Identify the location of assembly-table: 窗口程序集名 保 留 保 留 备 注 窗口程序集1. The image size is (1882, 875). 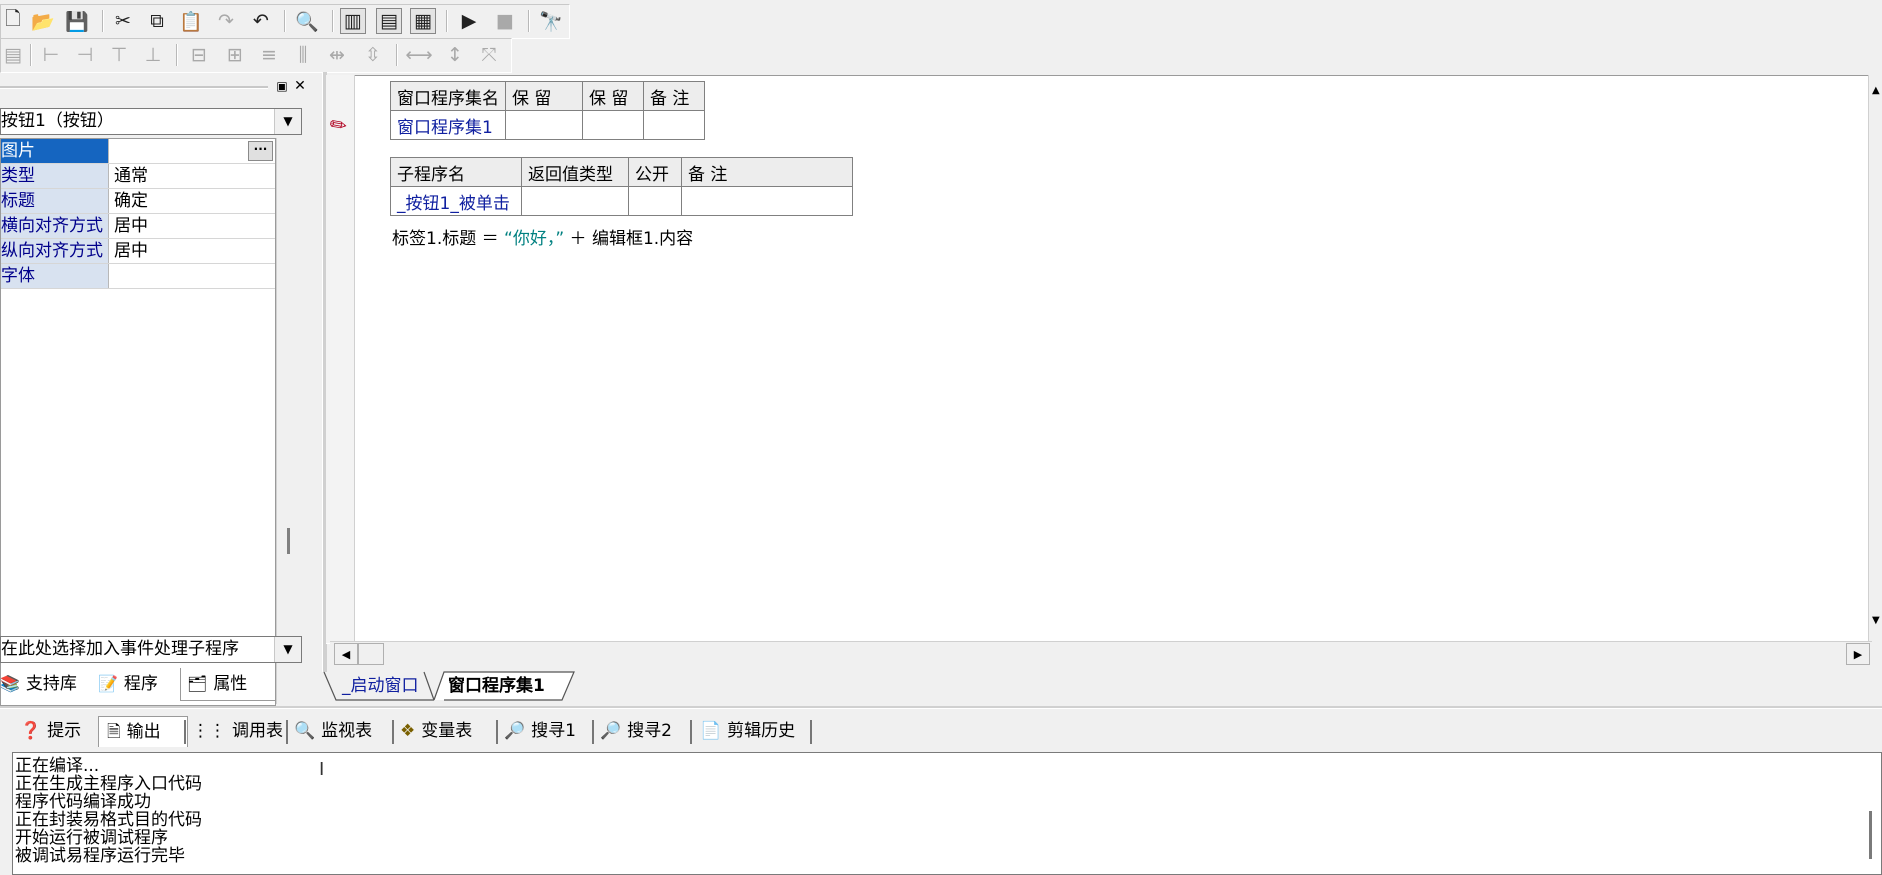
(547, 110).